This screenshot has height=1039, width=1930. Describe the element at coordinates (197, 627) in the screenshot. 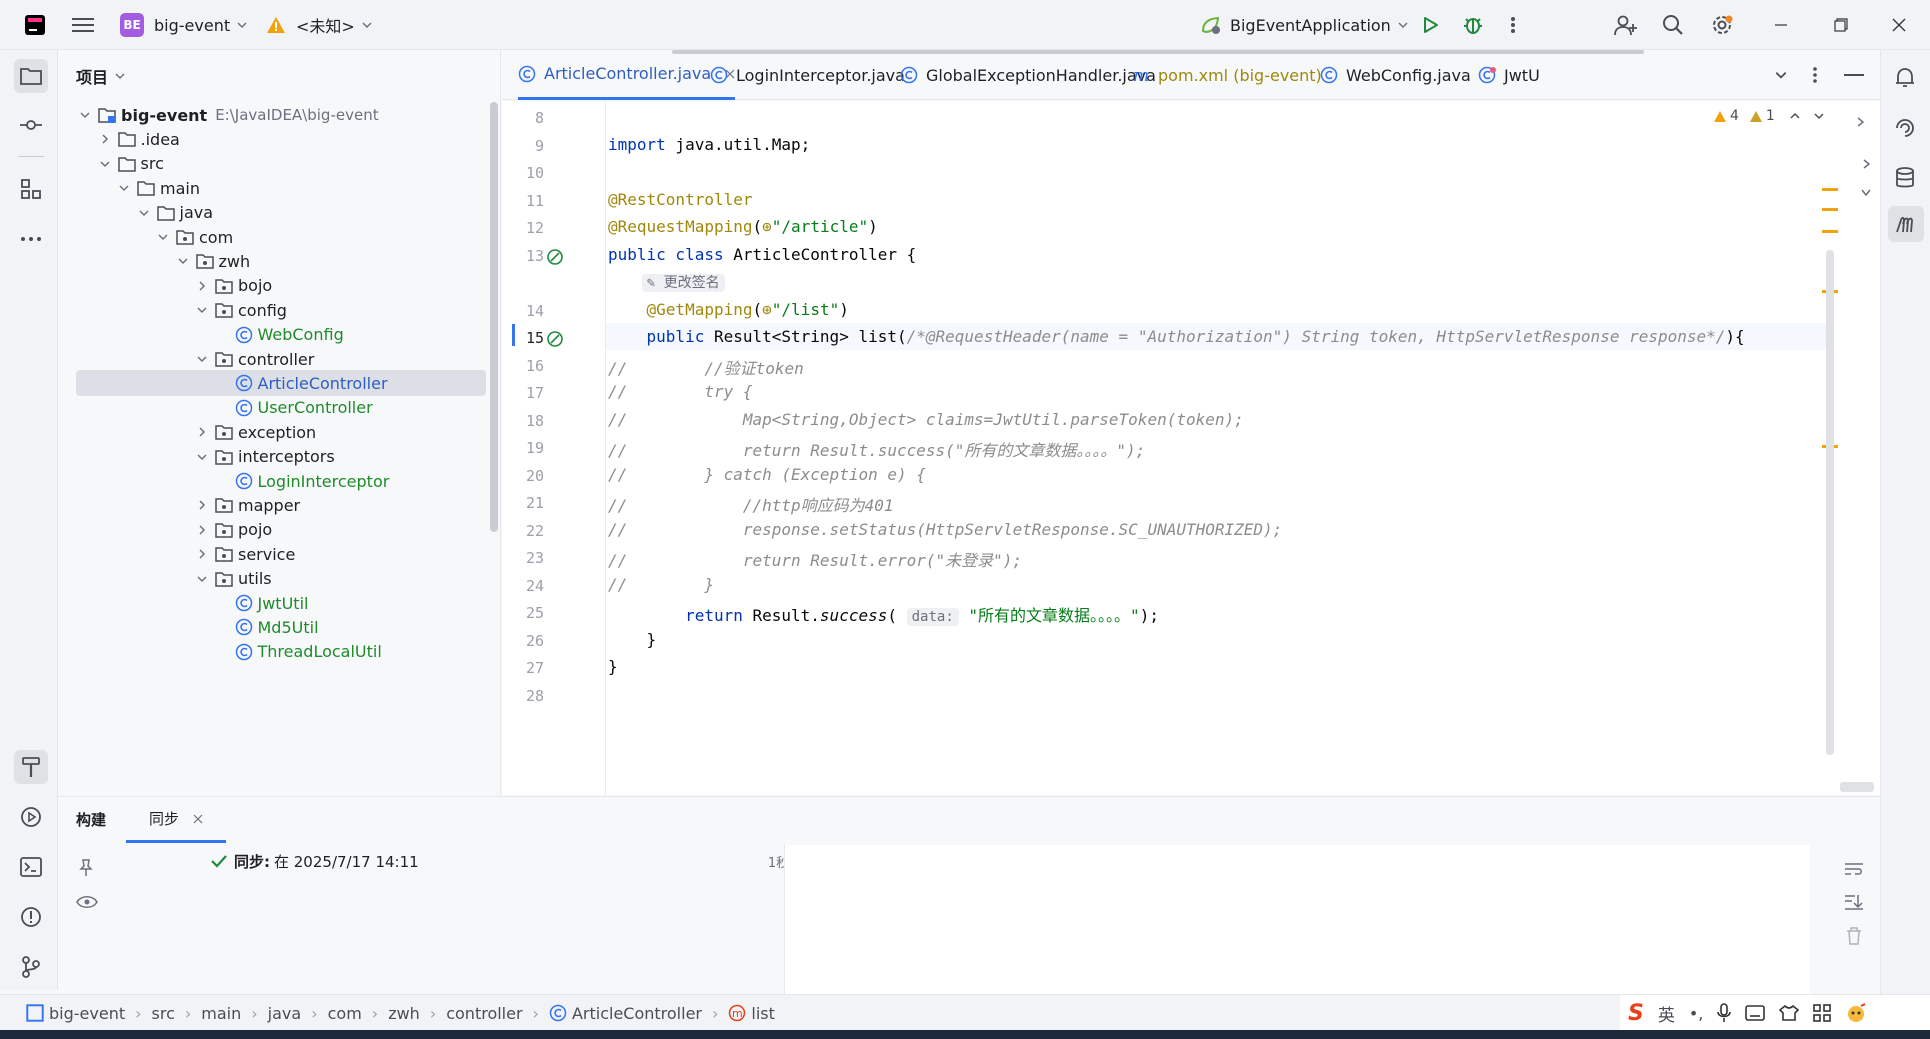

I see `tree-item: Md5Util` at that location.